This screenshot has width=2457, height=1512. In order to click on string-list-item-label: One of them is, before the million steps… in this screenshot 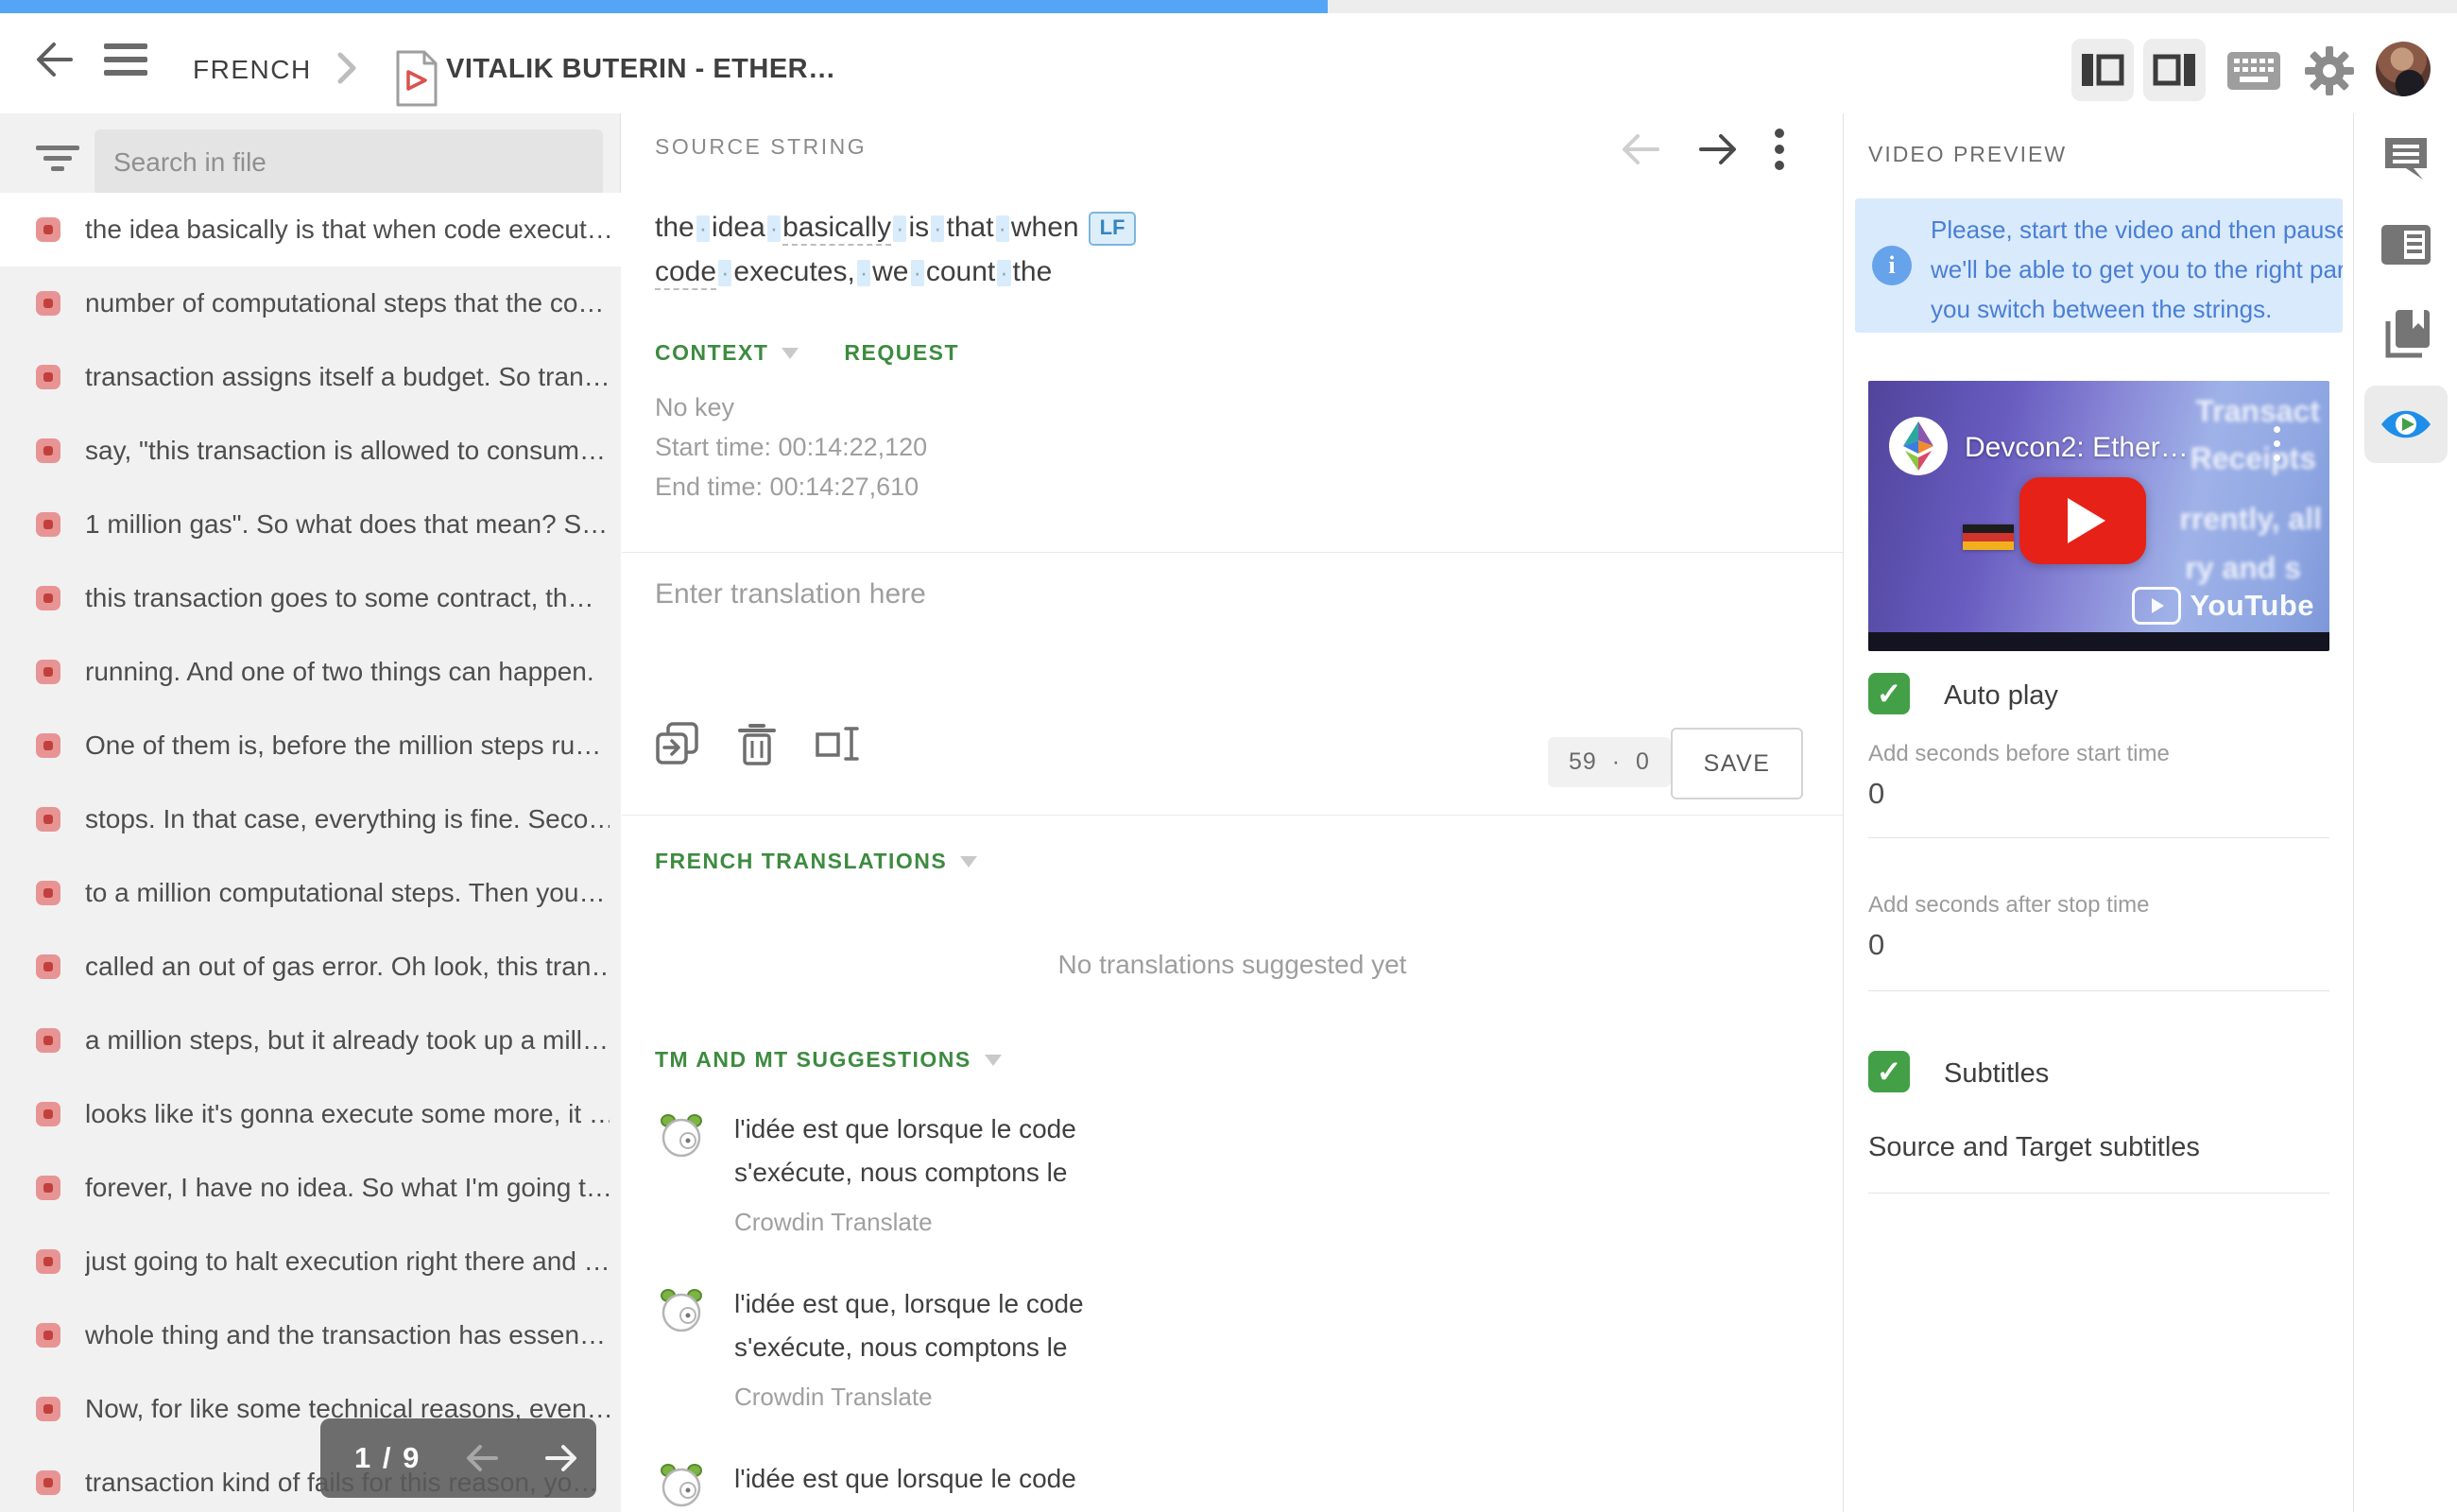, I will do `click(343, 745)`.